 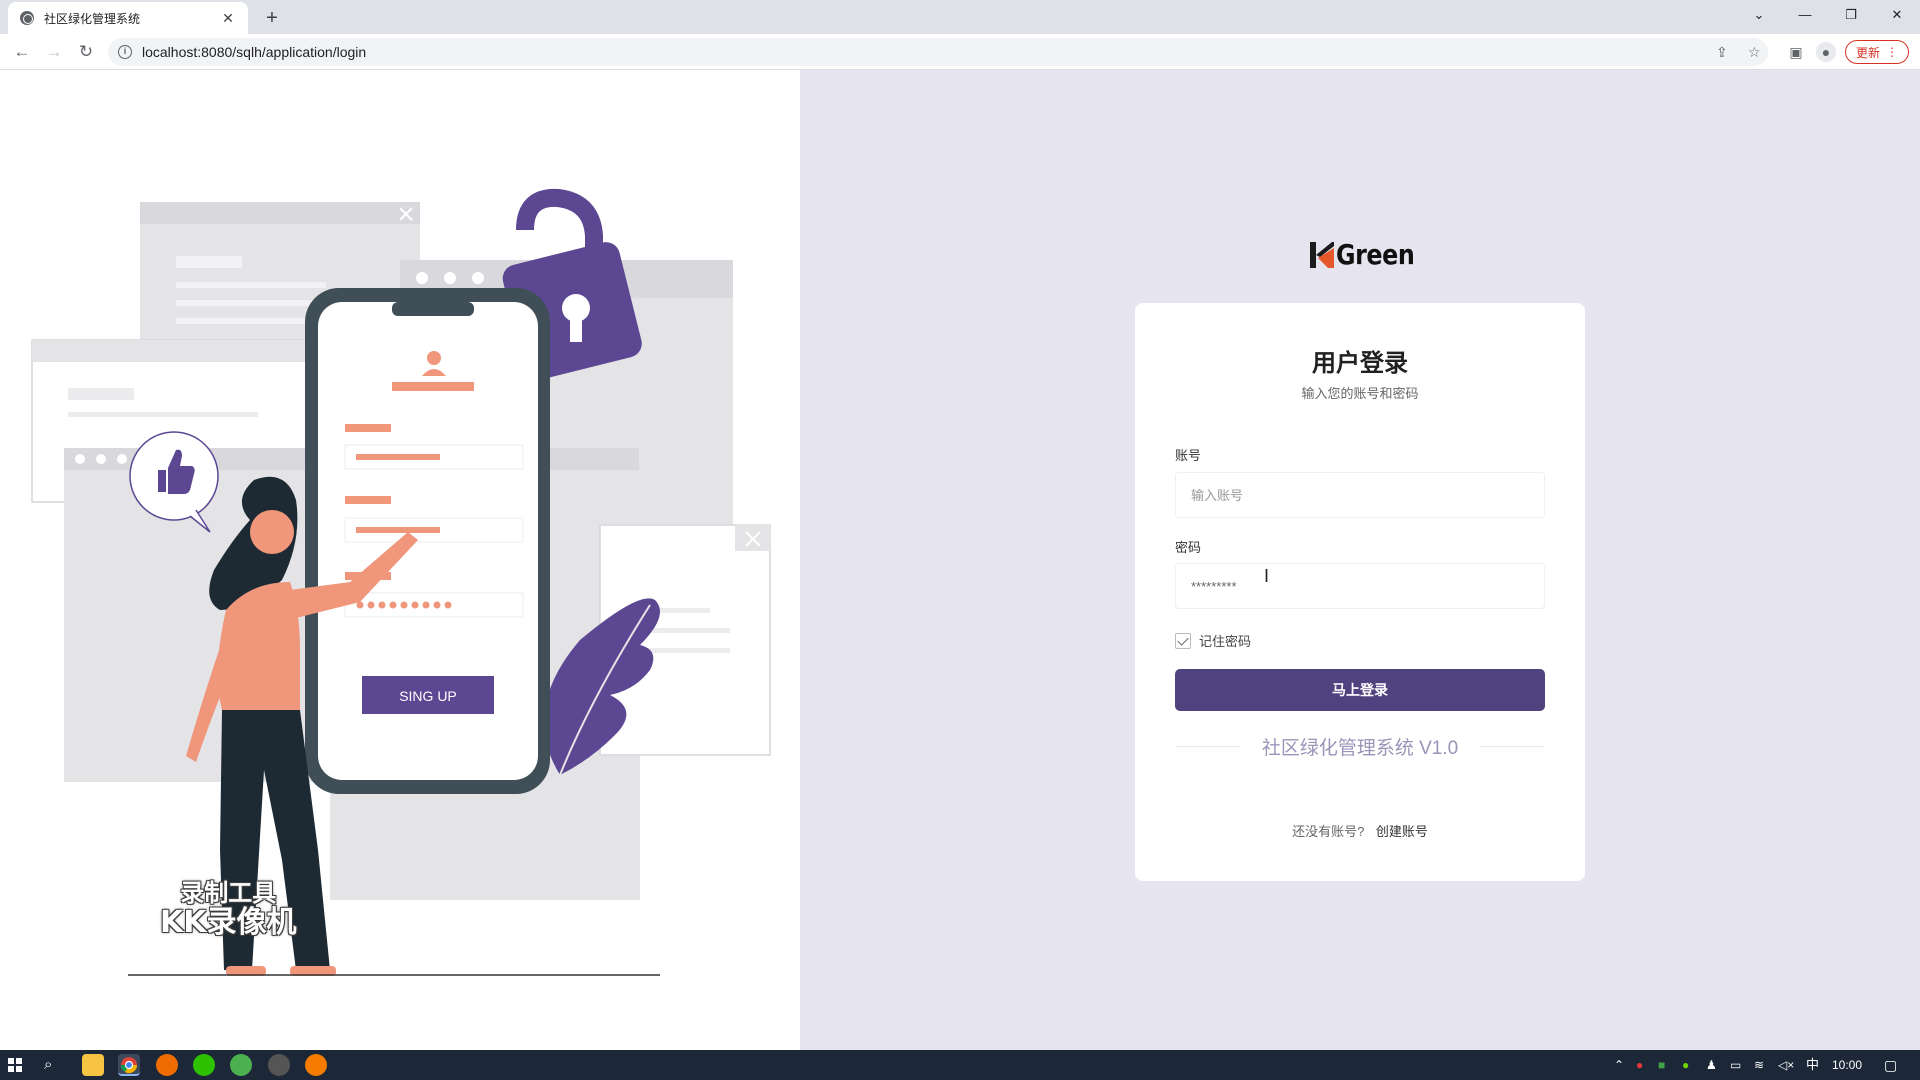 What do you see at coordinates (1360, 690) in the screenshot?
I see `login-button: 马上登录` at bounding box center [1360, 690].